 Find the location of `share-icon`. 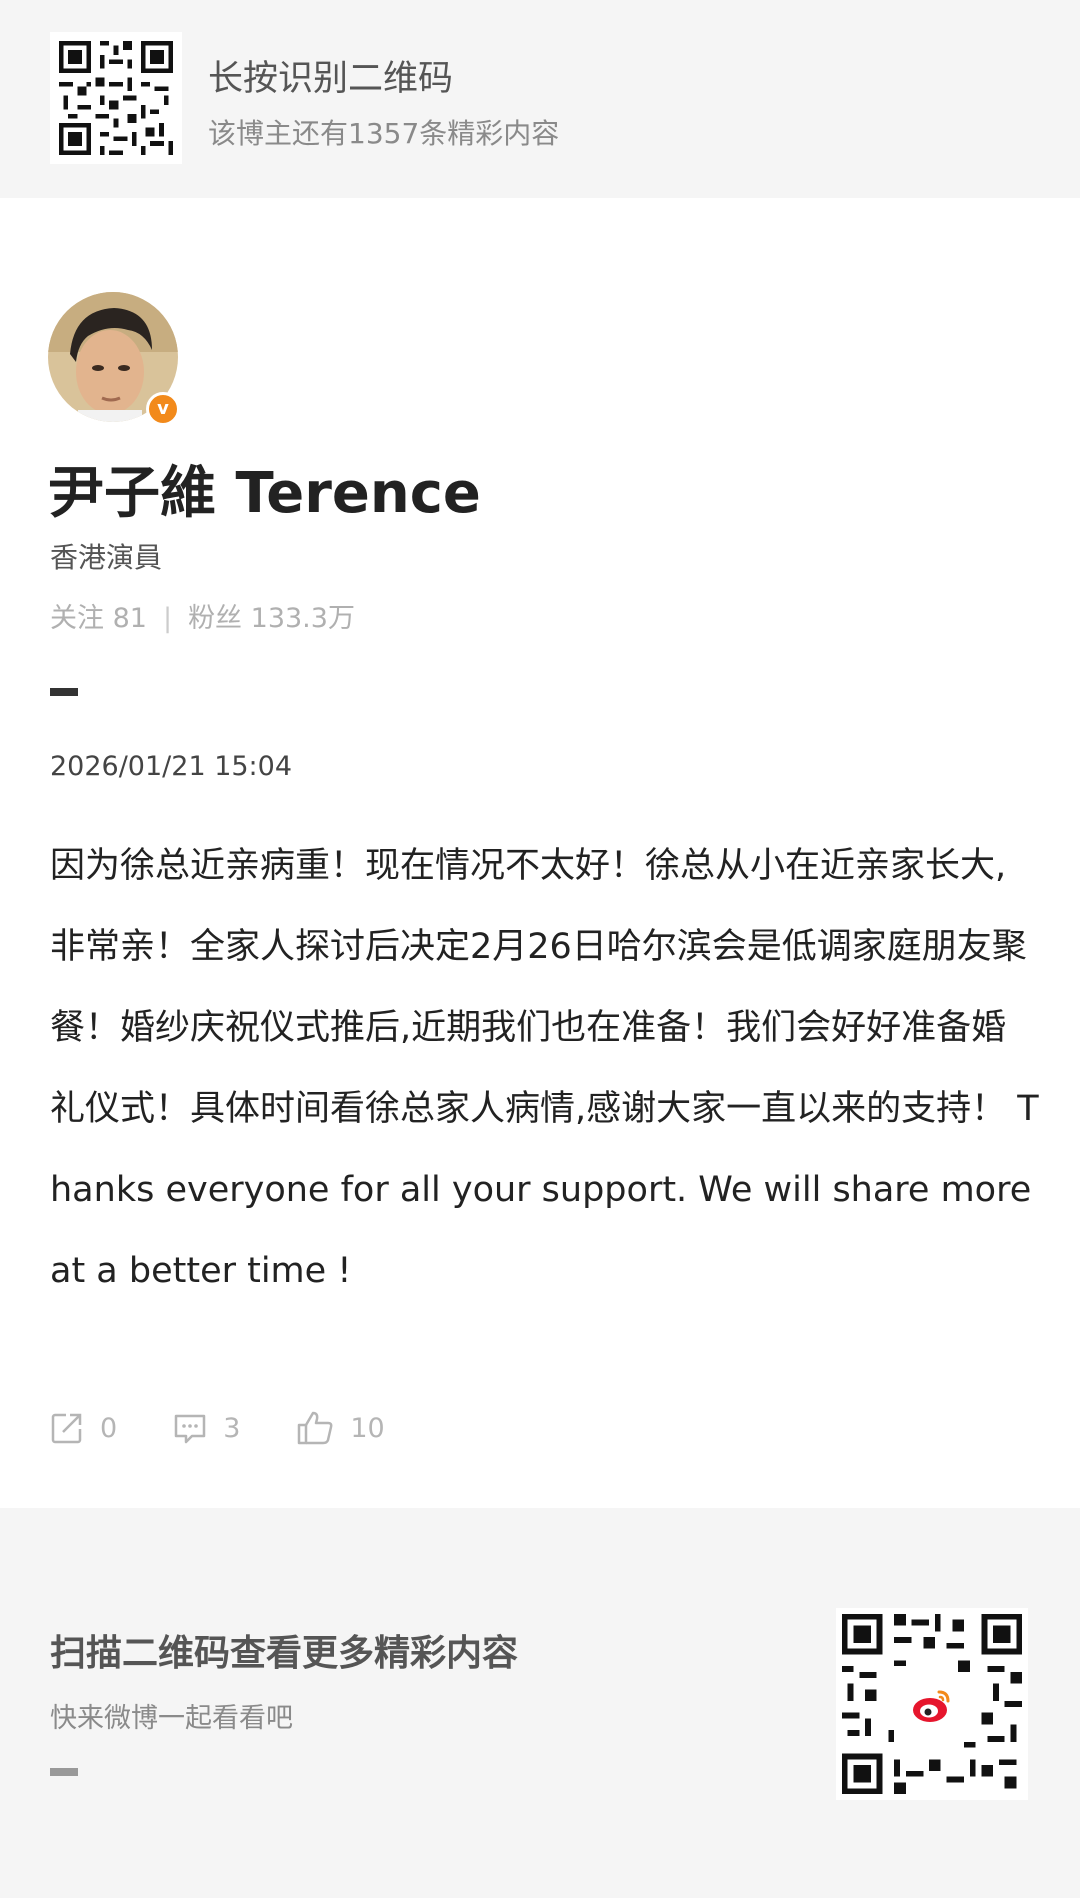

share-icon is located at coordinates (66, 1428).